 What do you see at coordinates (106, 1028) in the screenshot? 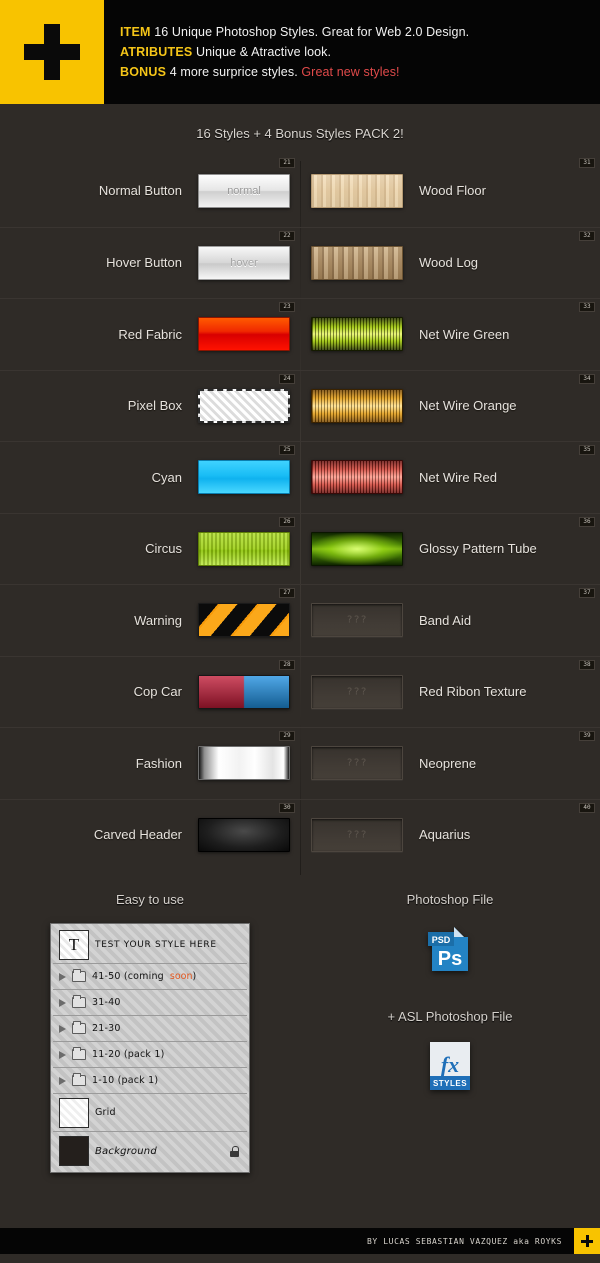
I see `layer-name: 21-30` at bounding box center [106, 1028].